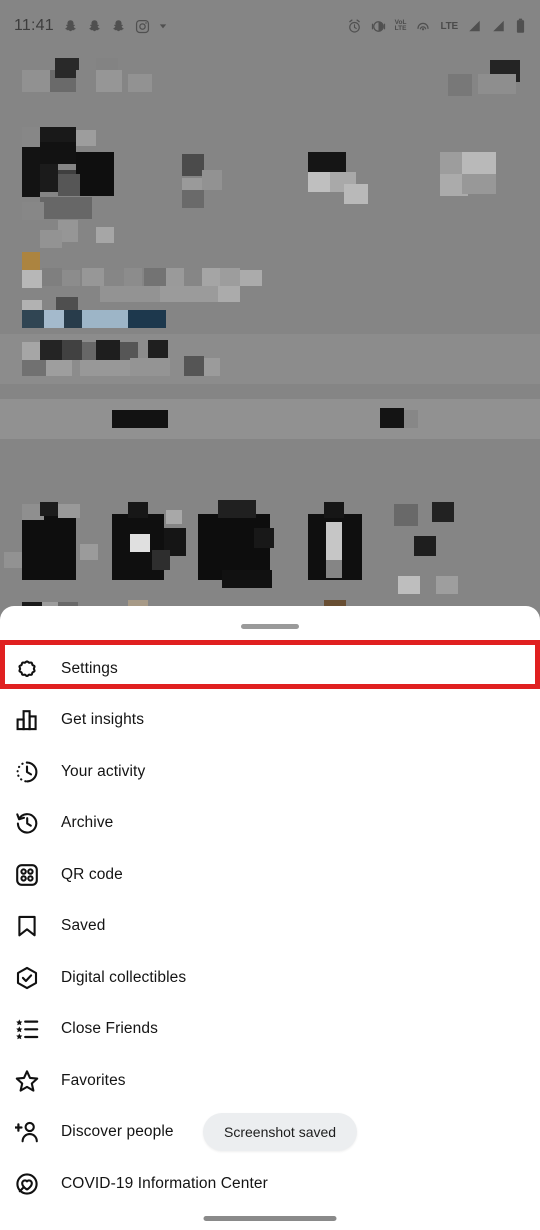 The width and height of the screenshot is (540, 1230). What do you see at coordinates (34, 1132) in the screenshot?
I see `person-plus-icon` at bounding box center [34, 1132].